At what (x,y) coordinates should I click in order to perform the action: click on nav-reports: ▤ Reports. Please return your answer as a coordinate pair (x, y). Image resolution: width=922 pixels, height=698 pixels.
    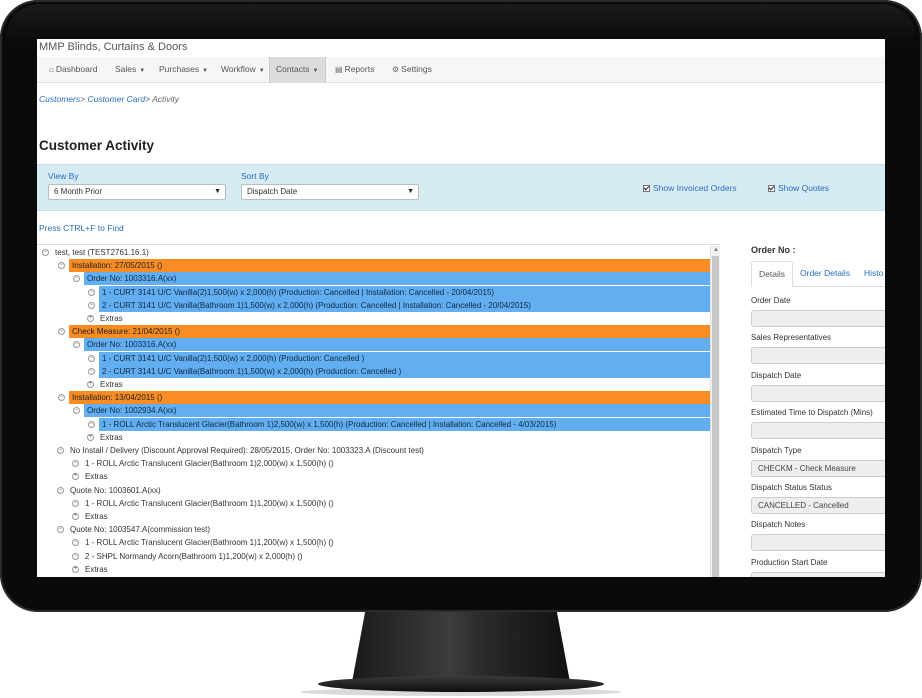
    Looking at the image, I should click on (354, 70).